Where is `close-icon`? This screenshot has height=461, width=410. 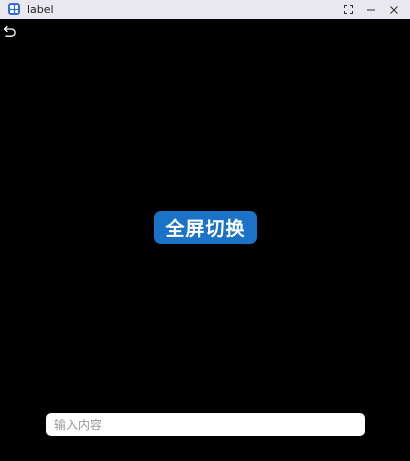
close-icon is located at coordinates (394, 9).